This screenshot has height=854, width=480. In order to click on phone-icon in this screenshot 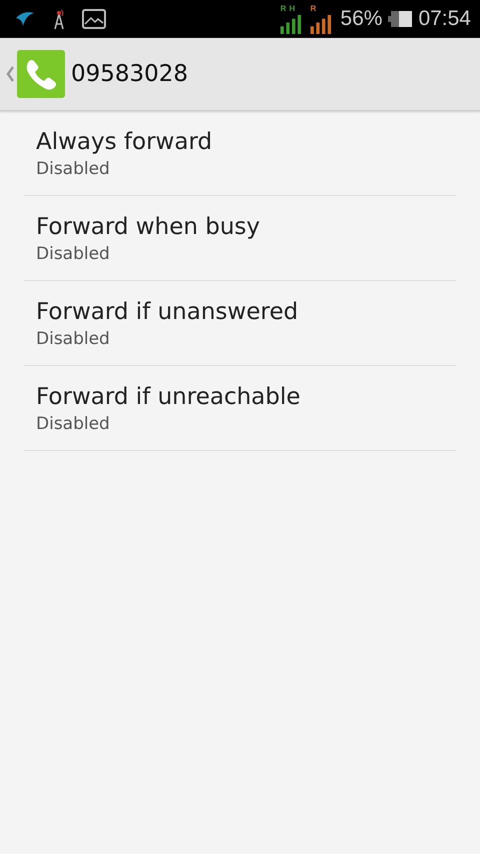, I will do `click(41, 74)`.